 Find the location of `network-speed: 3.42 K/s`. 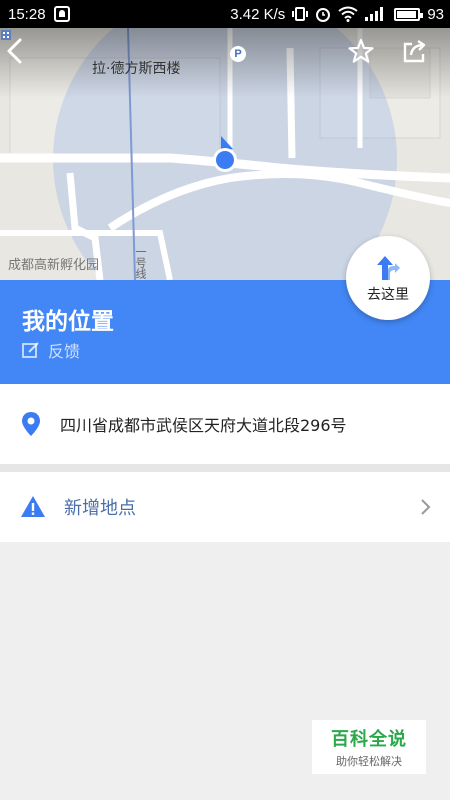

network-speed: 3.42 K/s is located at coordinates (258, 14).